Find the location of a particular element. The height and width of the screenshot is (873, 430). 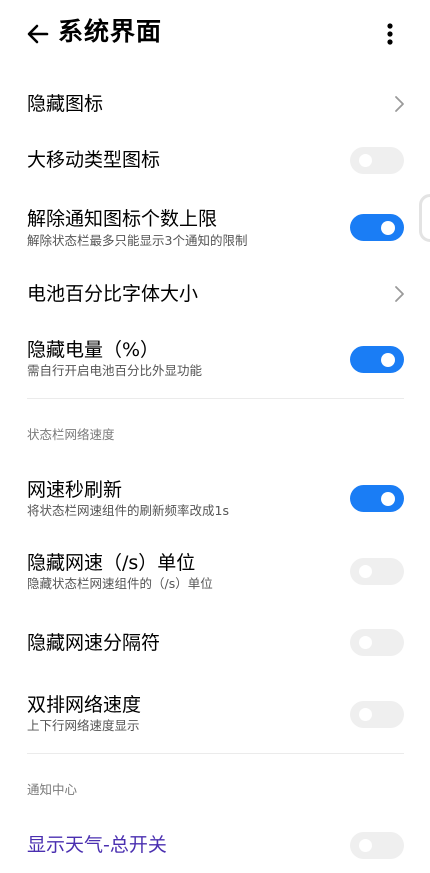

row-title: 隐藏网速（/s）单位 is located at coordinates (111, 563).